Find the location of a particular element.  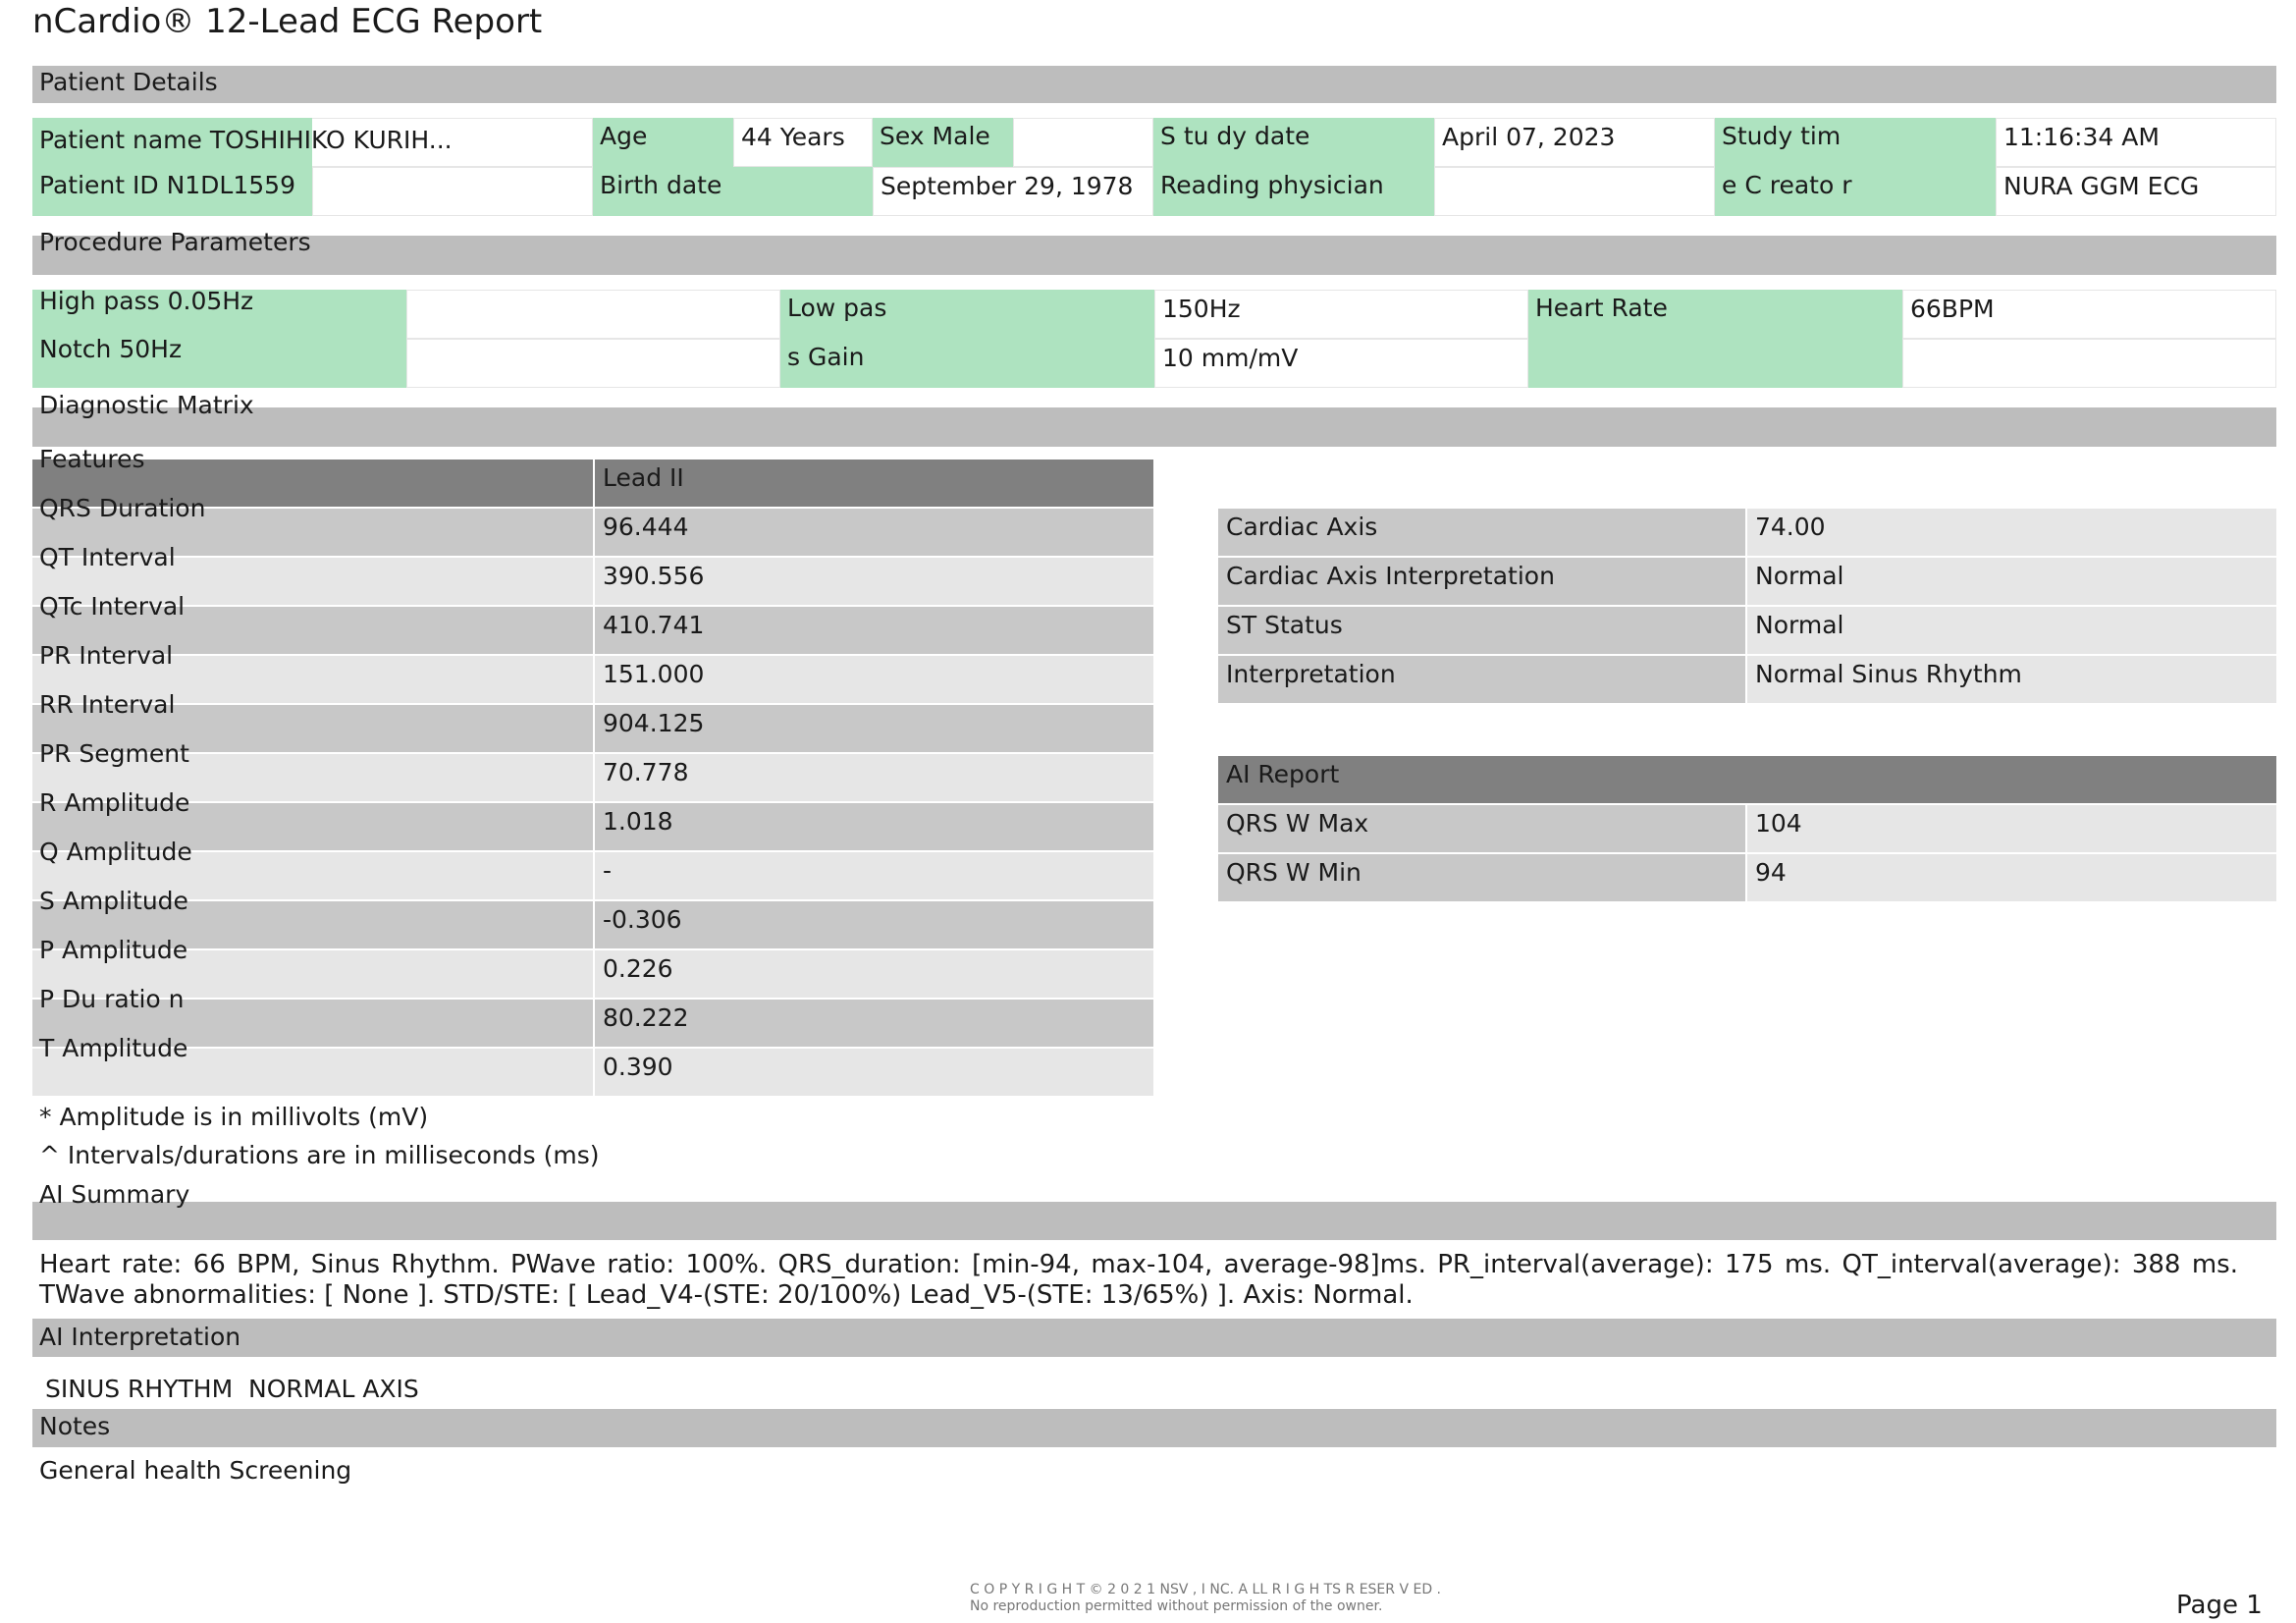

high-pass: High pass 0.05Hz is located at coordinates (147, 301).